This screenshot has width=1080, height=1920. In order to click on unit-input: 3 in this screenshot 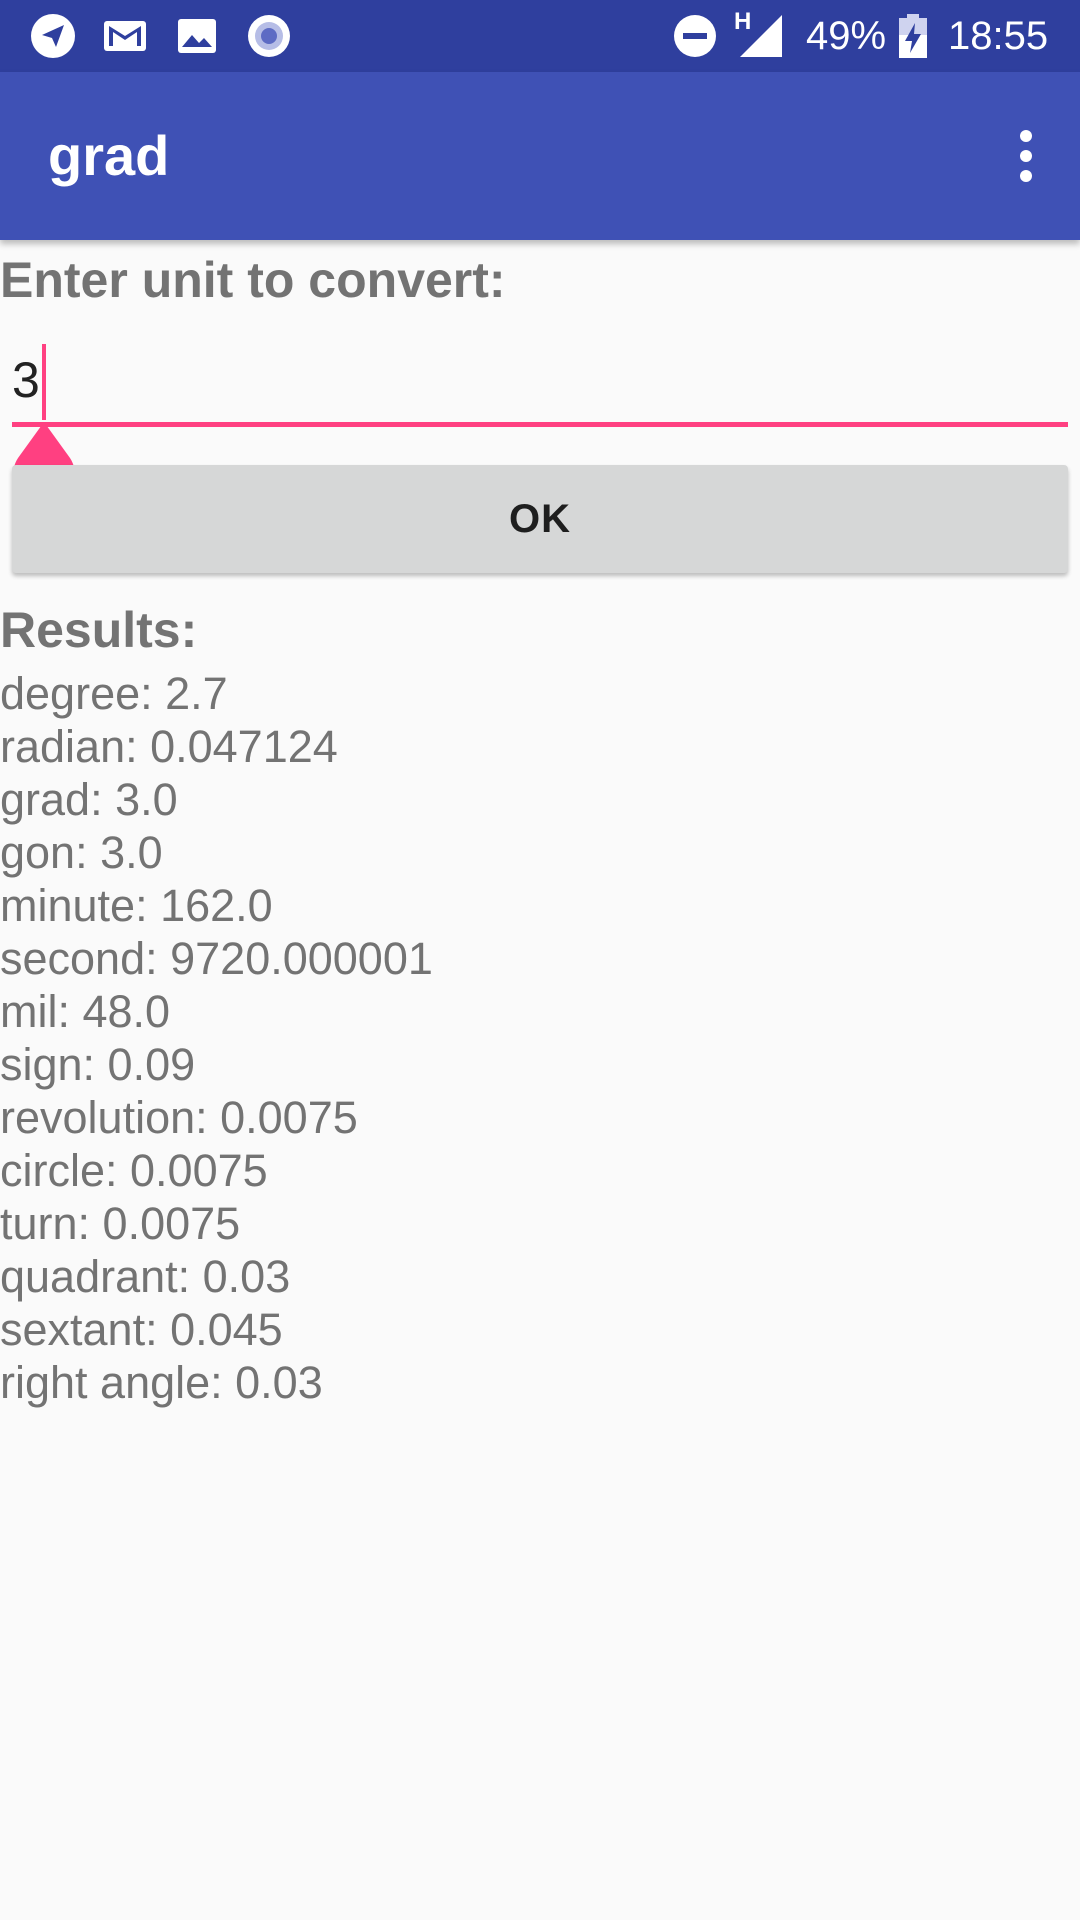, I will do `click(540, 421)`.